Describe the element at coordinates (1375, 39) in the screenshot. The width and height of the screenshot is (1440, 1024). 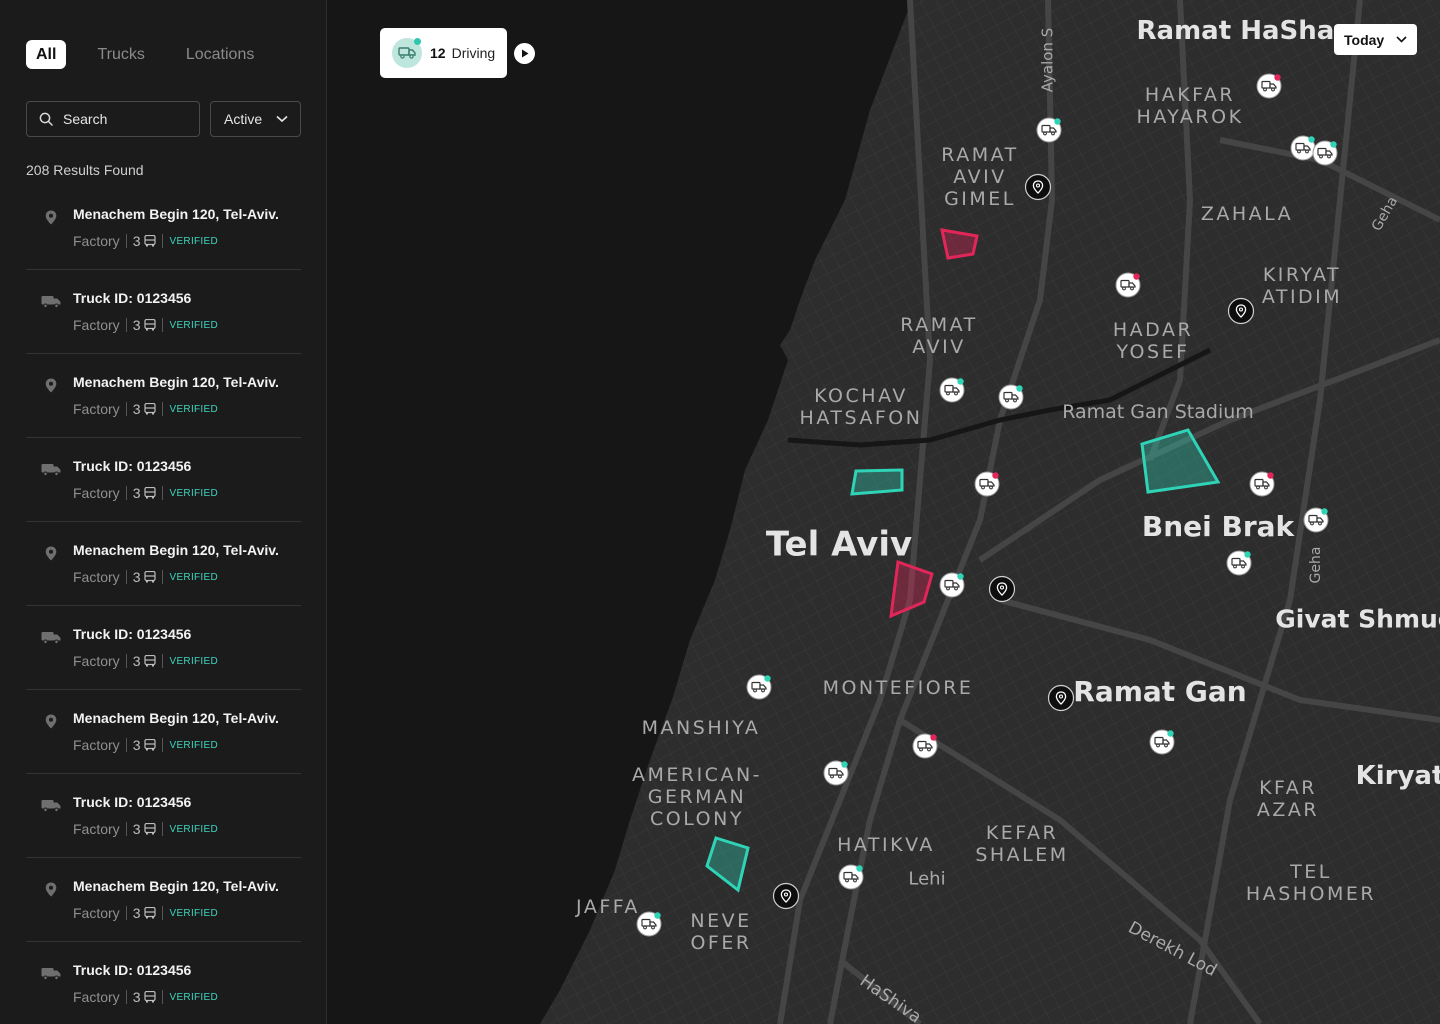
I see `date-filter-dropdown: Today` at that location.